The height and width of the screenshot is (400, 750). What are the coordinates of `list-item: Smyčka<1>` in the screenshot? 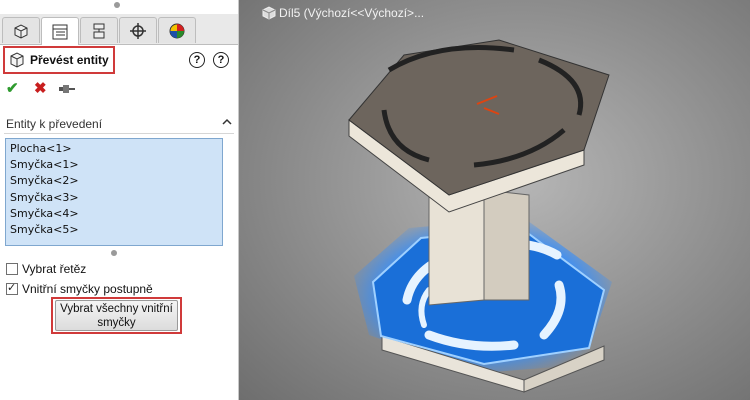 It's located at (114, 165).